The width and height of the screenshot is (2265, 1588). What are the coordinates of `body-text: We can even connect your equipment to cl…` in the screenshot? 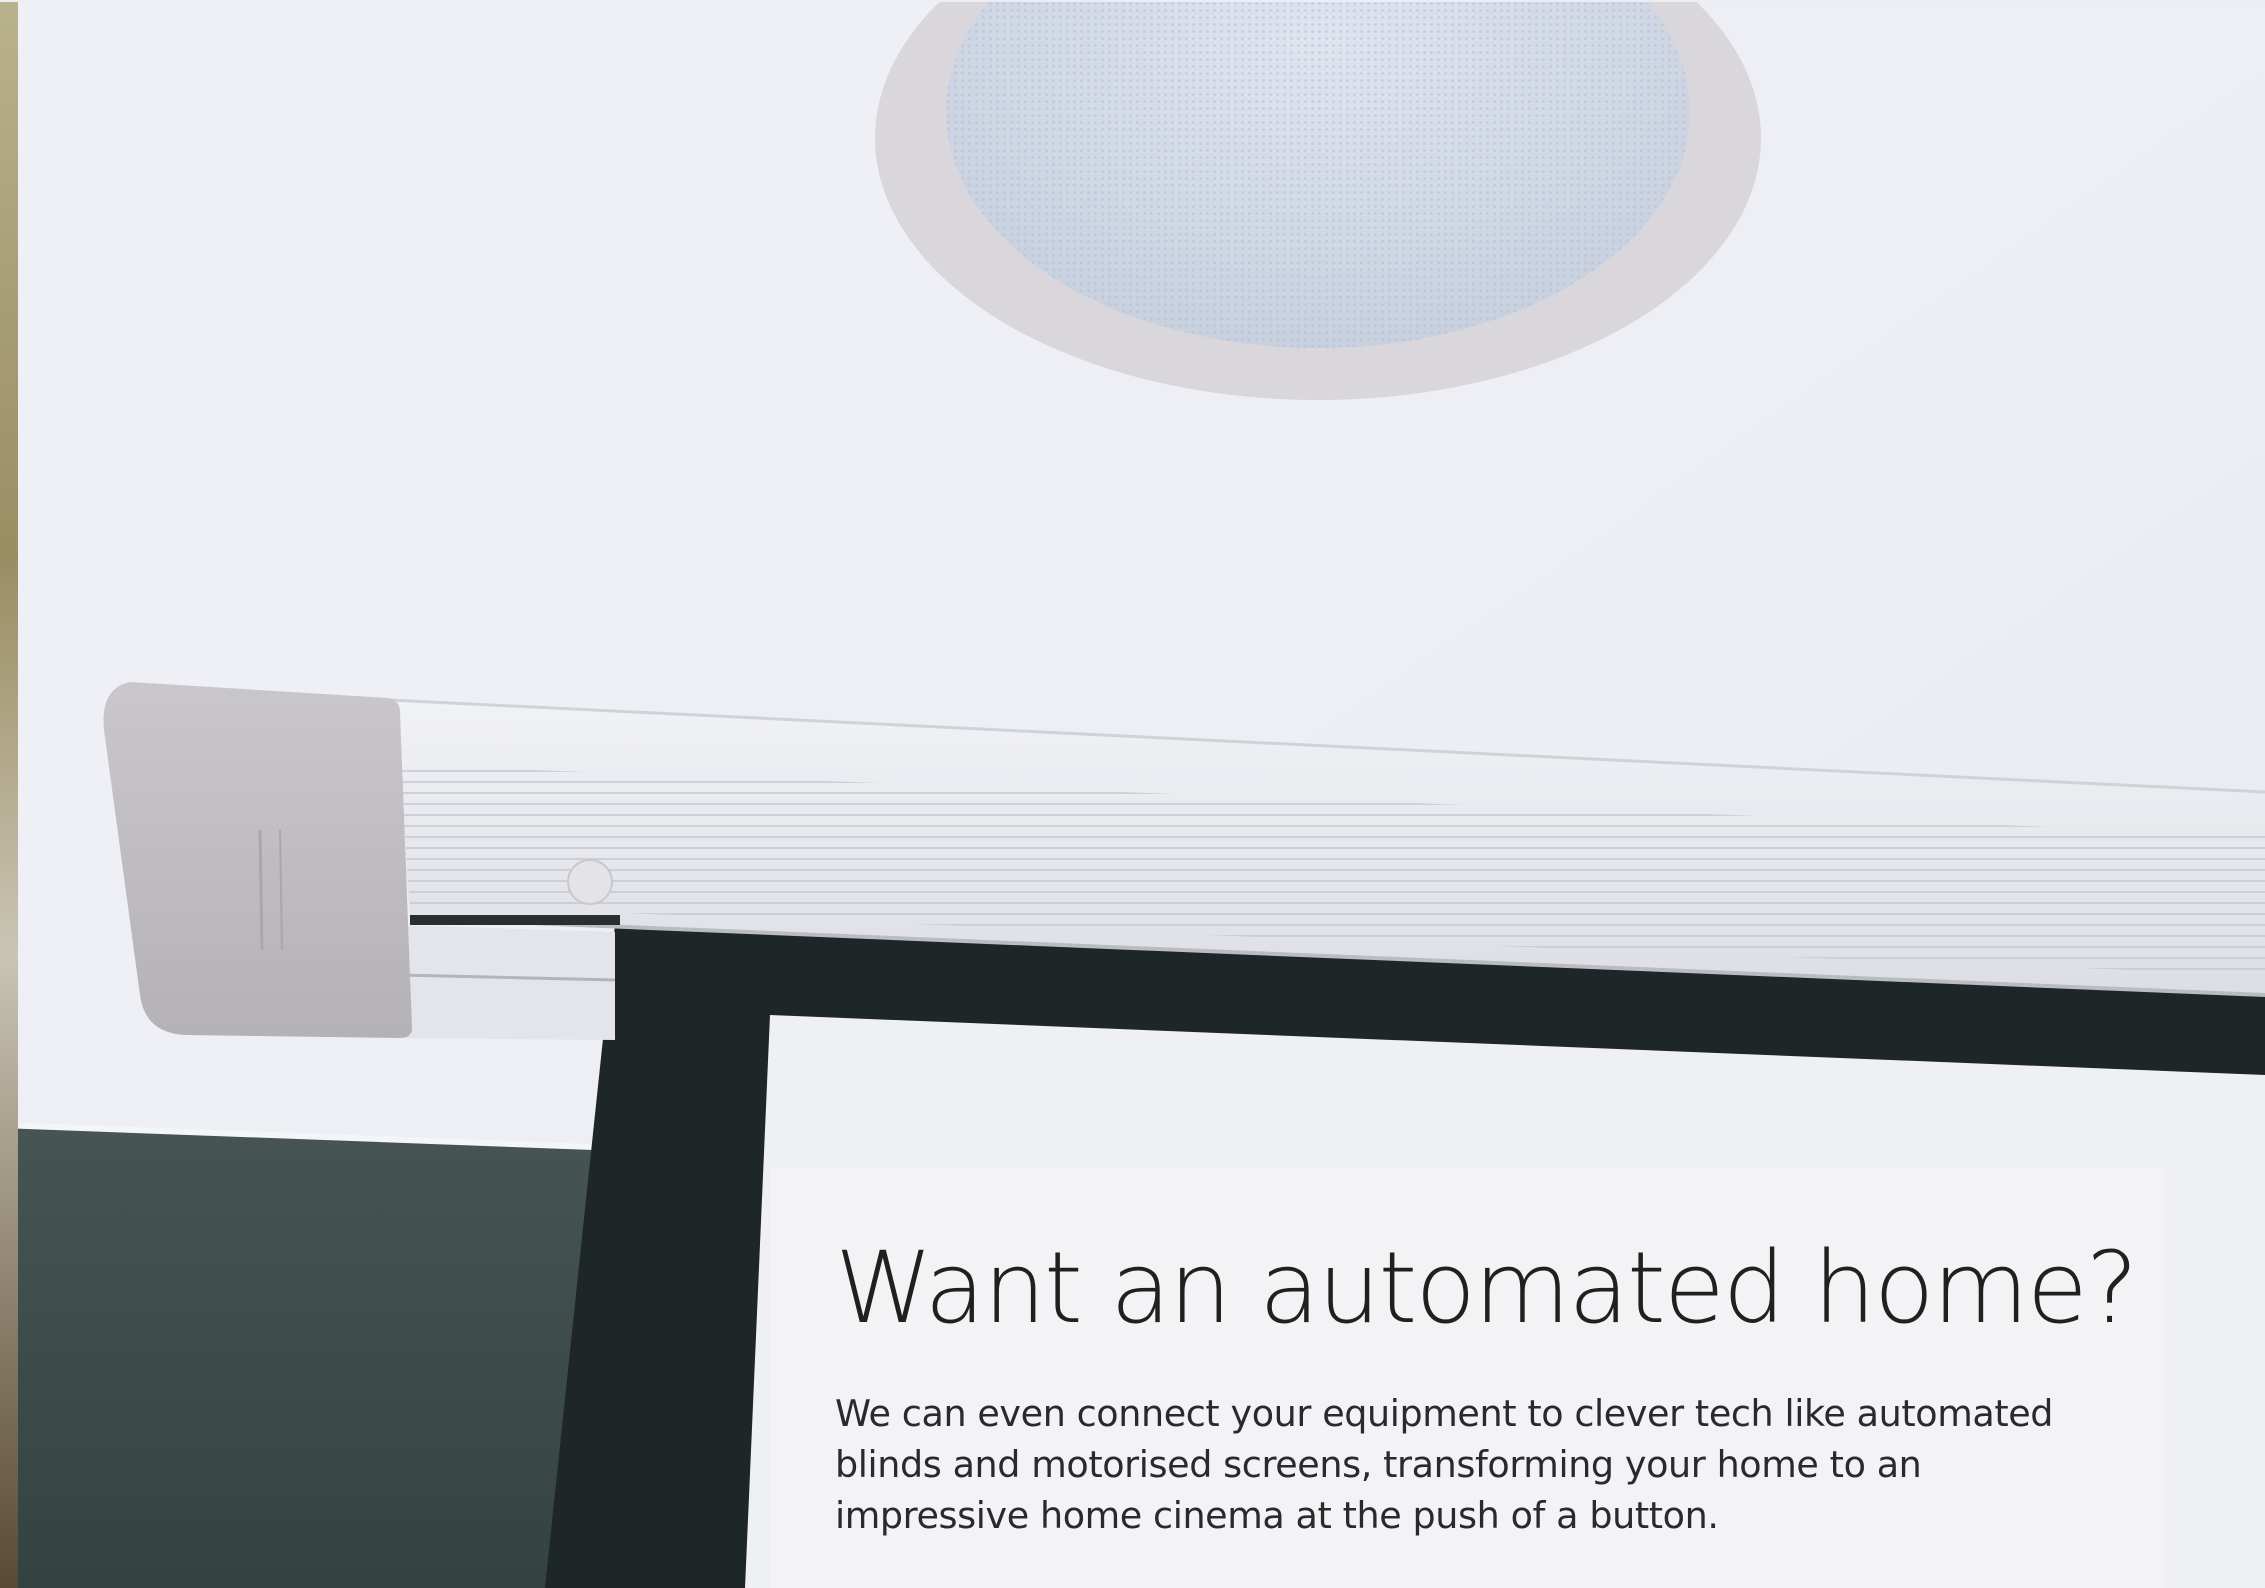 It's located at (1444, 1464).